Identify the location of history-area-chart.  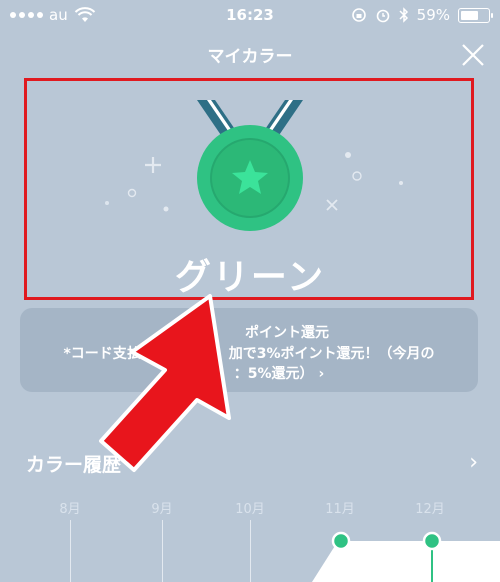
(406, 556).